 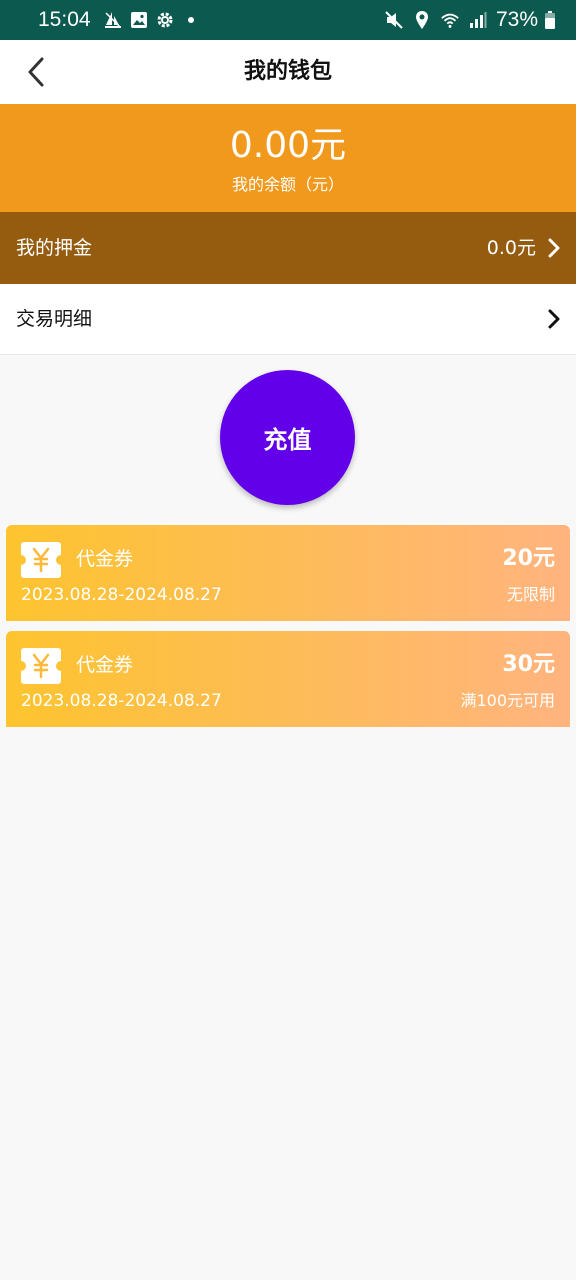 What do you see at coordinates (288, 248) in the screenshot?
I see `deposit-row: 我的押金 0.0元` at bounding box center [288, 248].